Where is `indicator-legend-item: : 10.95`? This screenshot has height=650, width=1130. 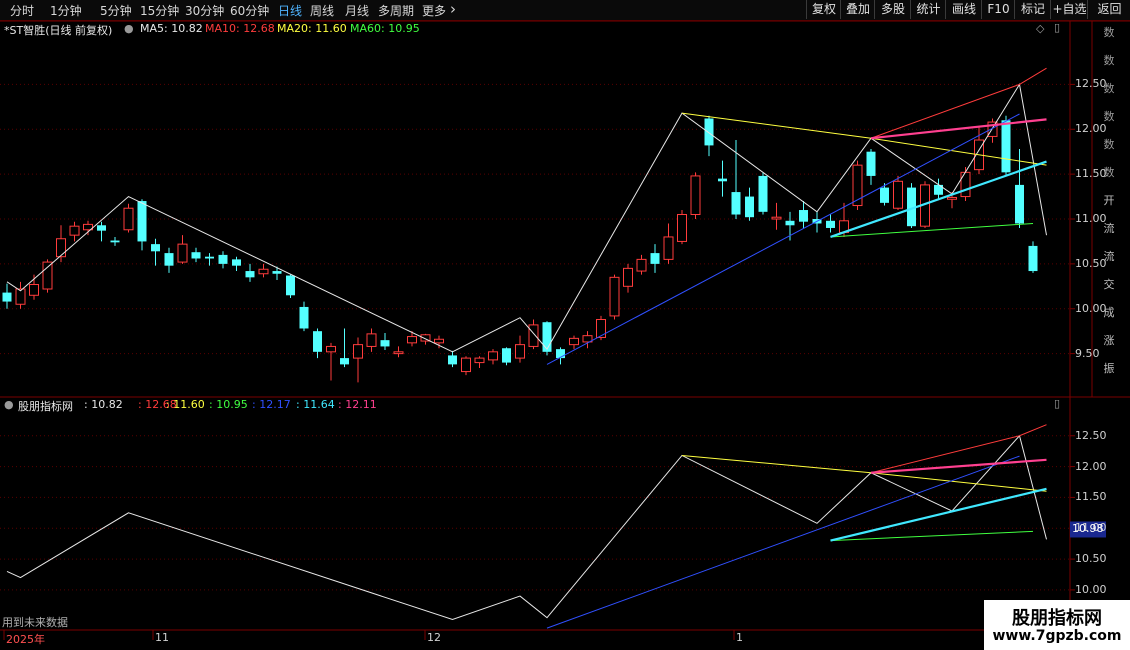
indicator-legend-item: : 10.95 is located at coordinates (228, 404).